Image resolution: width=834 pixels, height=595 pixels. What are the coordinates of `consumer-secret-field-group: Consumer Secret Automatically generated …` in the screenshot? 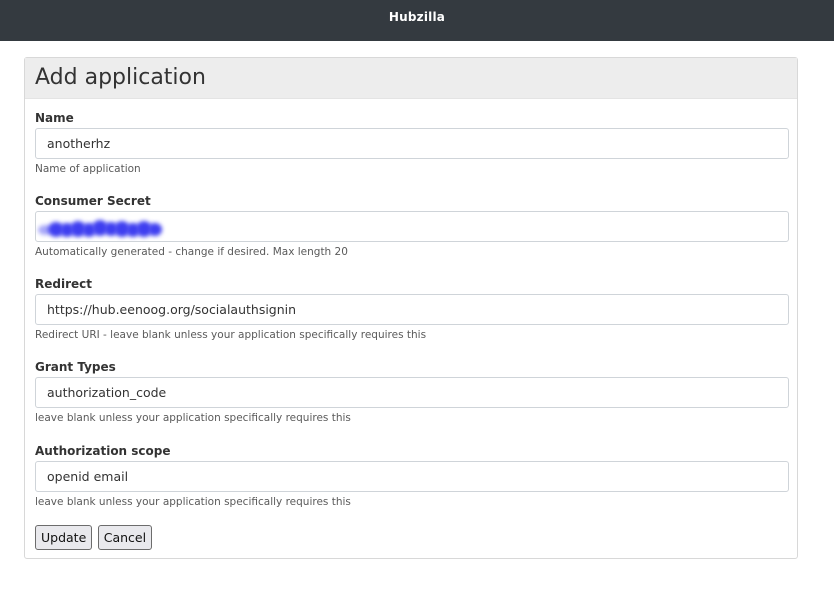 It's located at (412, 226).